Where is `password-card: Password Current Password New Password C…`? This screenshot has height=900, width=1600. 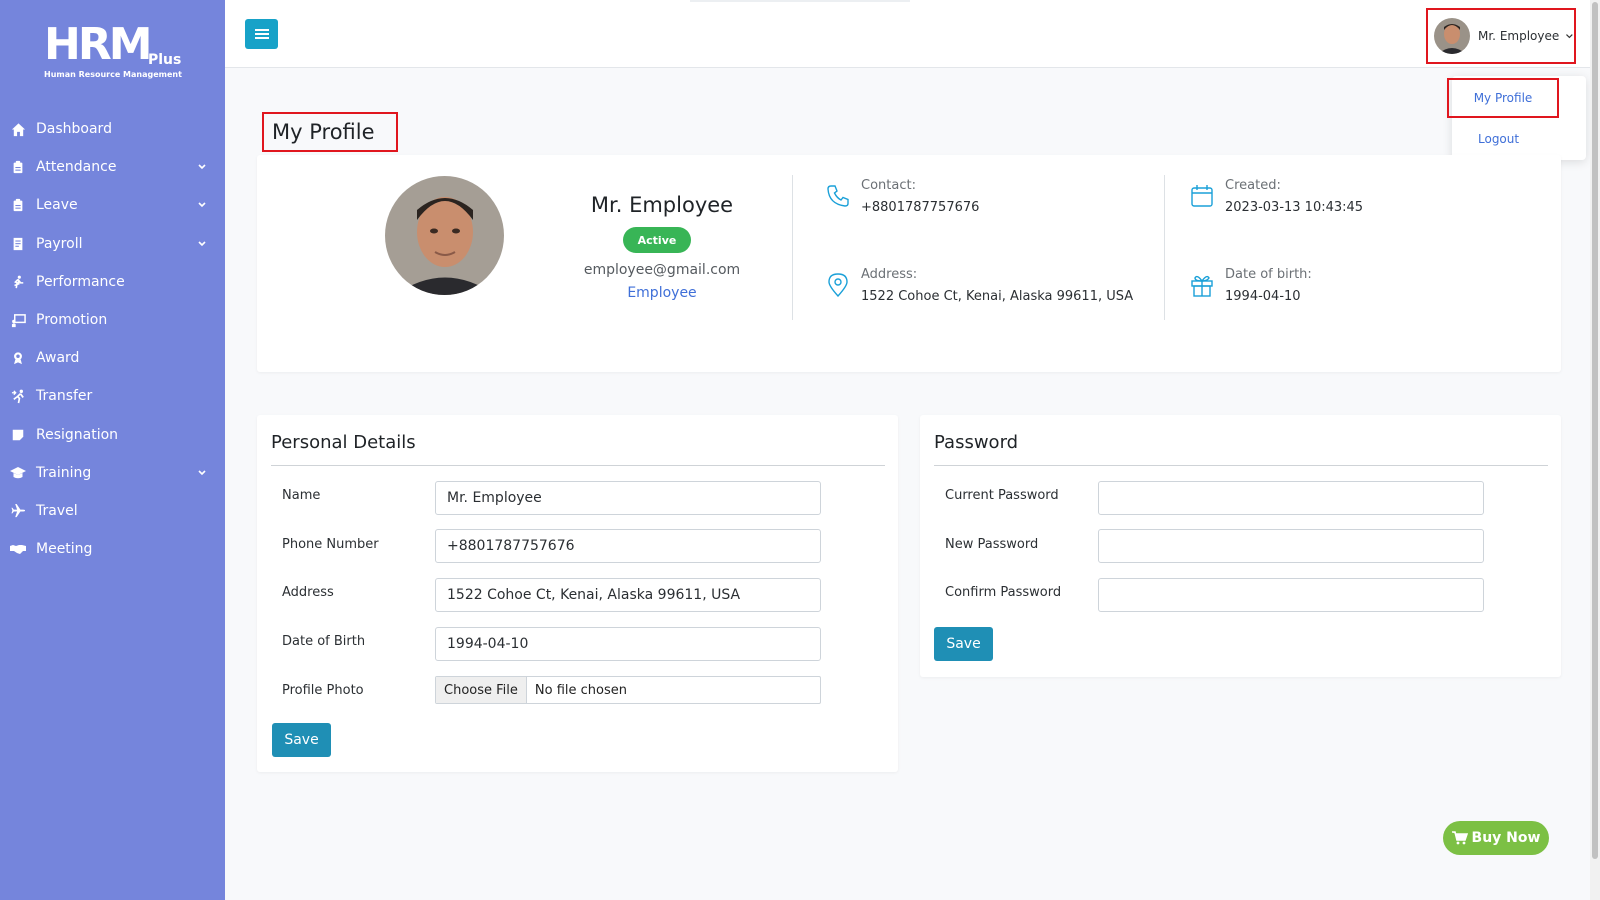 password-card: Password Current Password New Password C… is located at coordinates (1240, 546).